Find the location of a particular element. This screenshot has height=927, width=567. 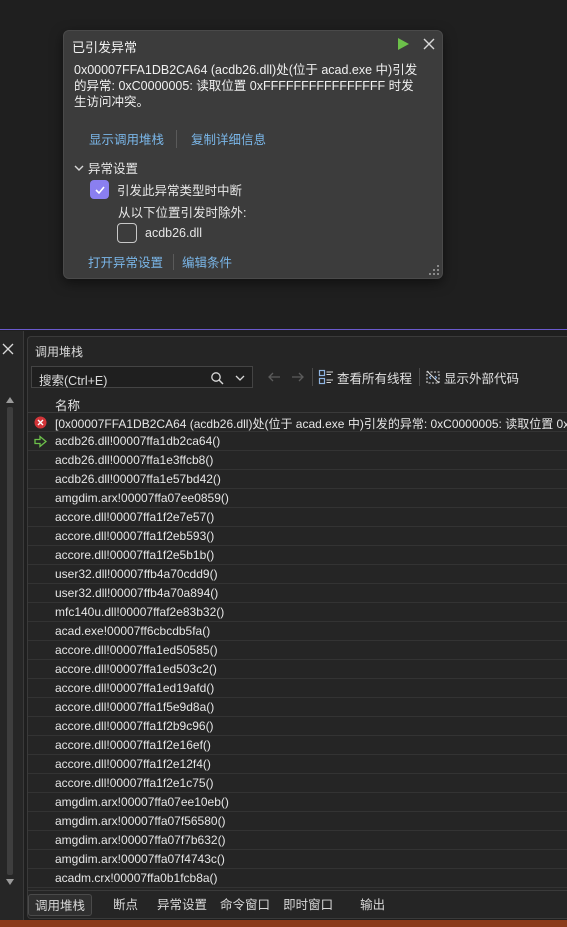

callstack-row: accore.dll!00007ffa1f2b9c96() is located at coordinates (297, 726).